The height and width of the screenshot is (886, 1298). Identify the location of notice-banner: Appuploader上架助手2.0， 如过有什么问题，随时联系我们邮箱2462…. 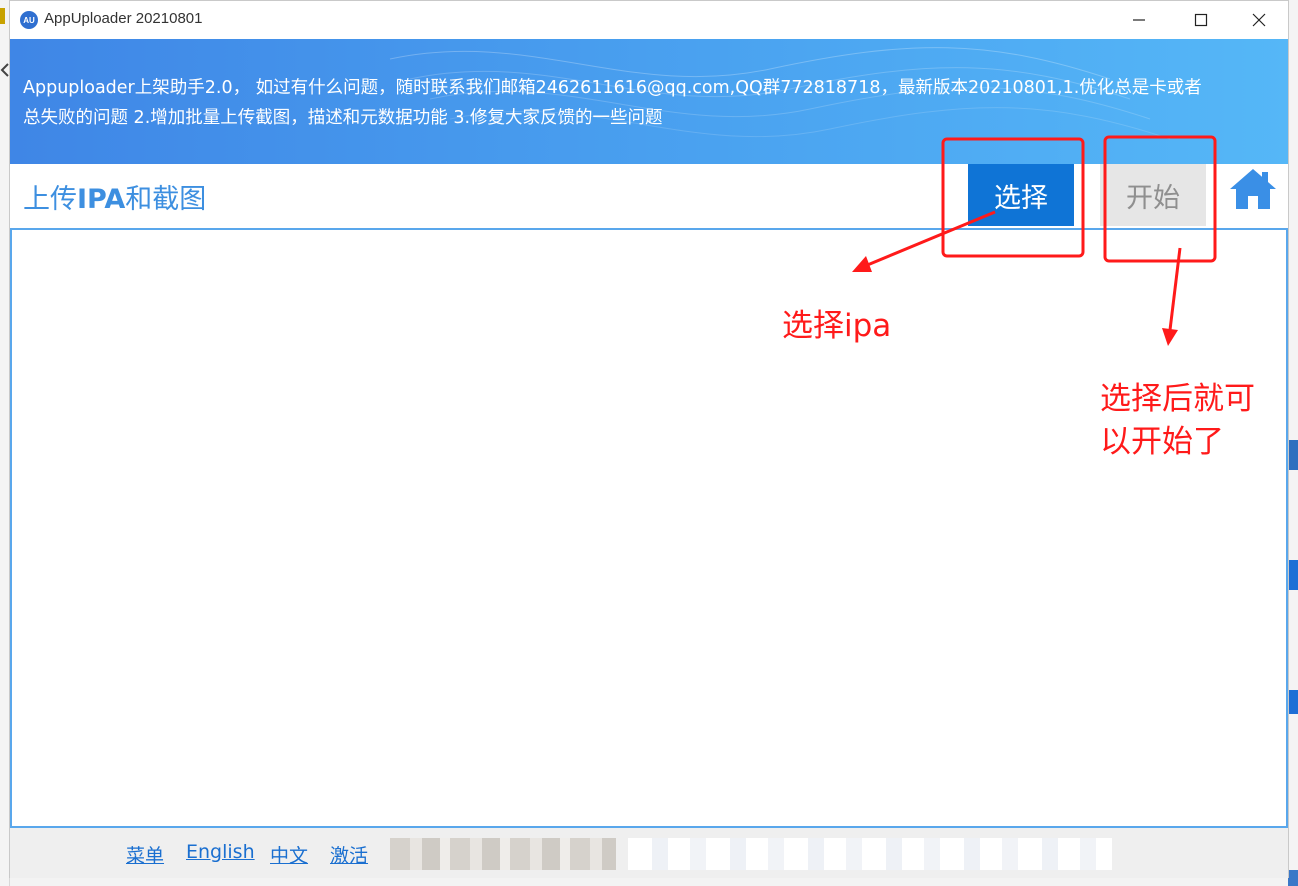
(649, 101).